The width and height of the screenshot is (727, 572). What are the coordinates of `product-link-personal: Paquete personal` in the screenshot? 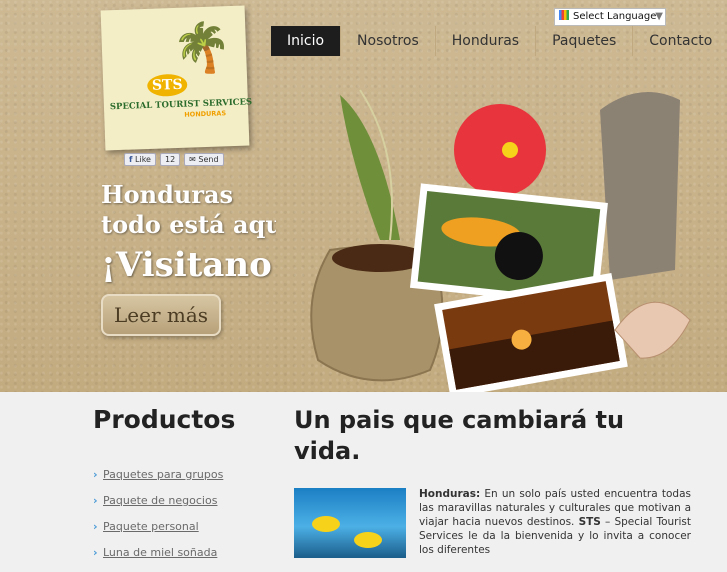 It's located at (183, 526).